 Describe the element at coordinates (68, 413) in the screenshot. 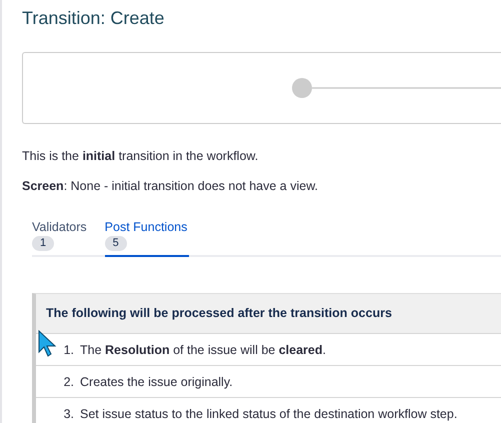

I see `list-number: 3.` at that location.